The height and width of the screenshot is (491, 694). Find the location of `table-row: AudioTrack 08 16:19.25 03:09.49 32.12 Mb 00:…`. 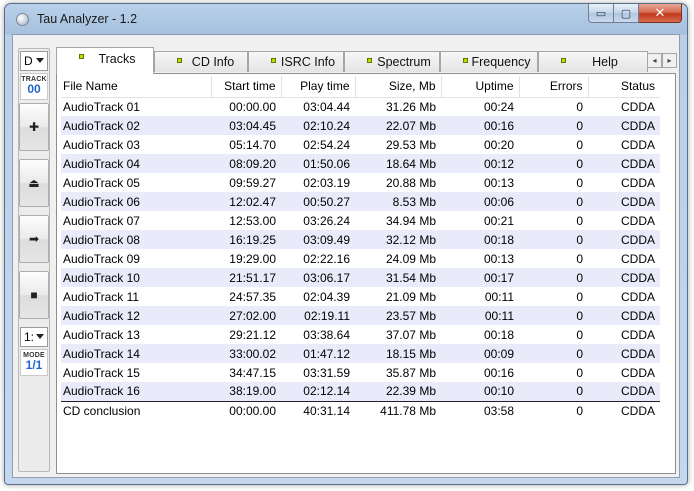

table-row: AudioTrack 08 16:19.25 03:09.49 32.12 Mb 00:… is located at coordinates (360, 239).